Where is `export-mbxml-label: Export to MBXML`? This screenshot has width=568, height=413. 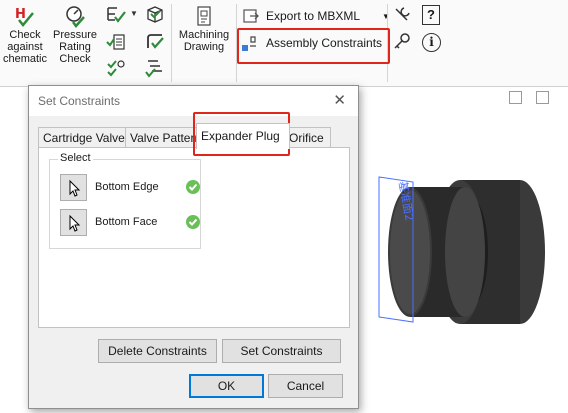 export-mbxml-label: Export to MBXML is located at coordinates (313, 16).